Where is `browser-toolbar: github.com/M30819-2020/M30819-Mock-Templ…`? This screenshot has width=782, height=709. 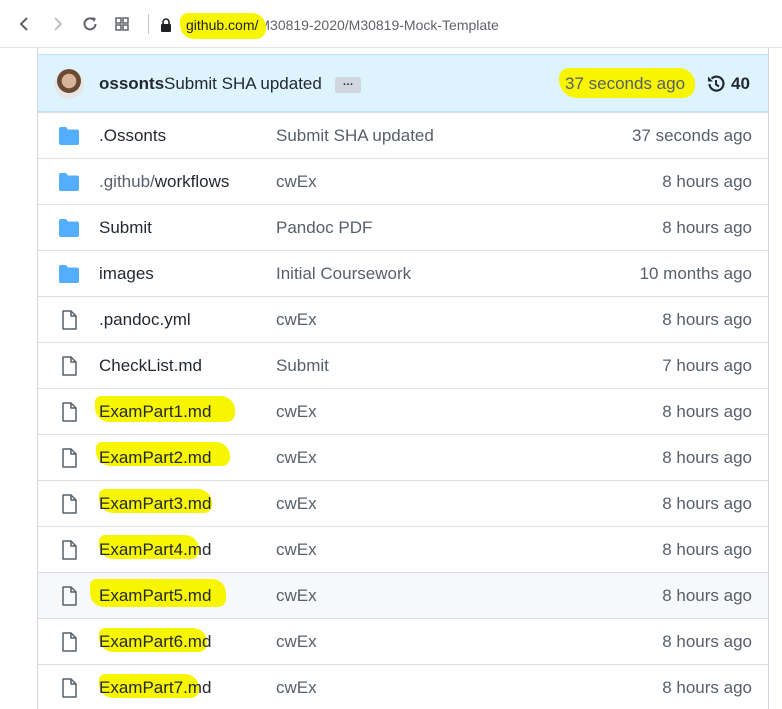 browser-toolbar: github.com/M30819-2020/M30819-Mock-Templ… is located at coordinates (391, 24).